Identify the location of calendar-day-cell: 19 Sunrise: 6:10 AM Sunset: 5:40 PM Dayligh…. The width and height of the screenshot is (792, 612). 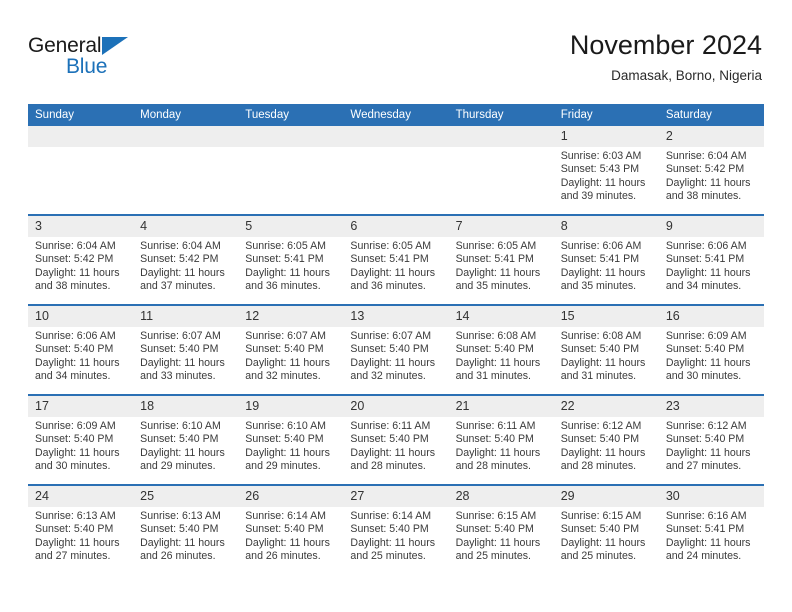
(291, 439).